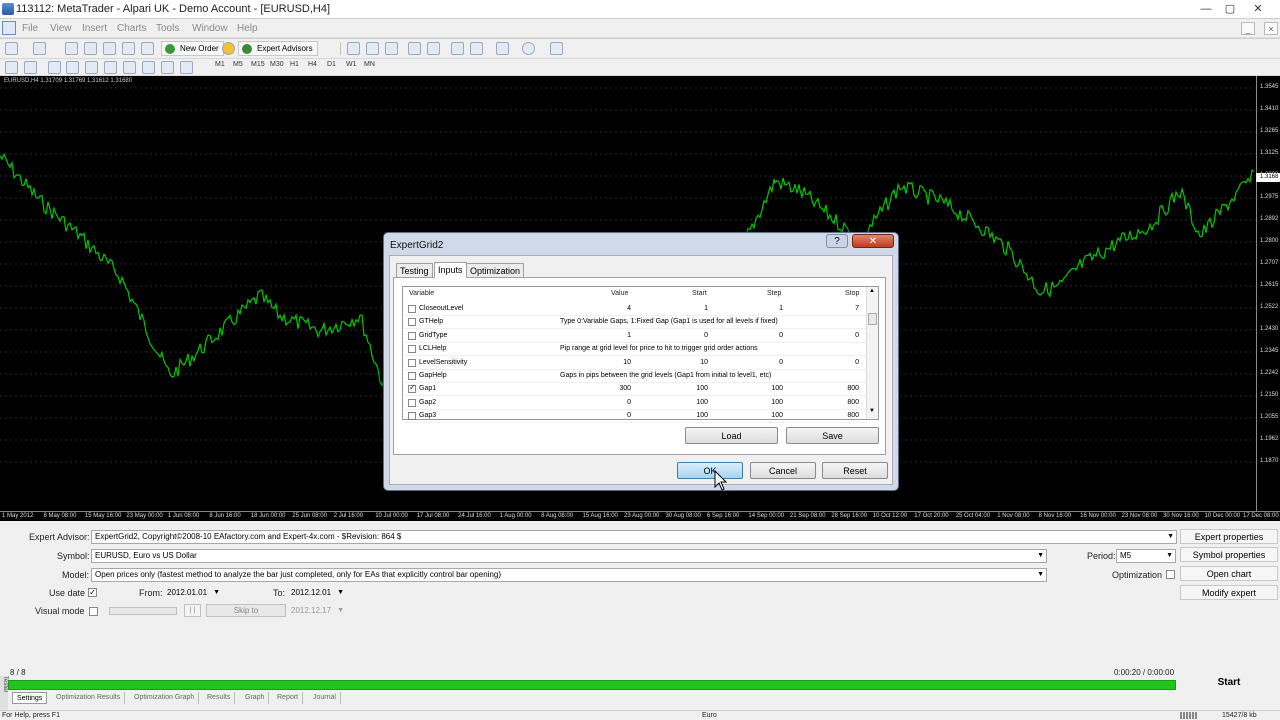 The height and width of the screenshot is (720, 1280). I want to click on templates-icon, so click(556, 48).